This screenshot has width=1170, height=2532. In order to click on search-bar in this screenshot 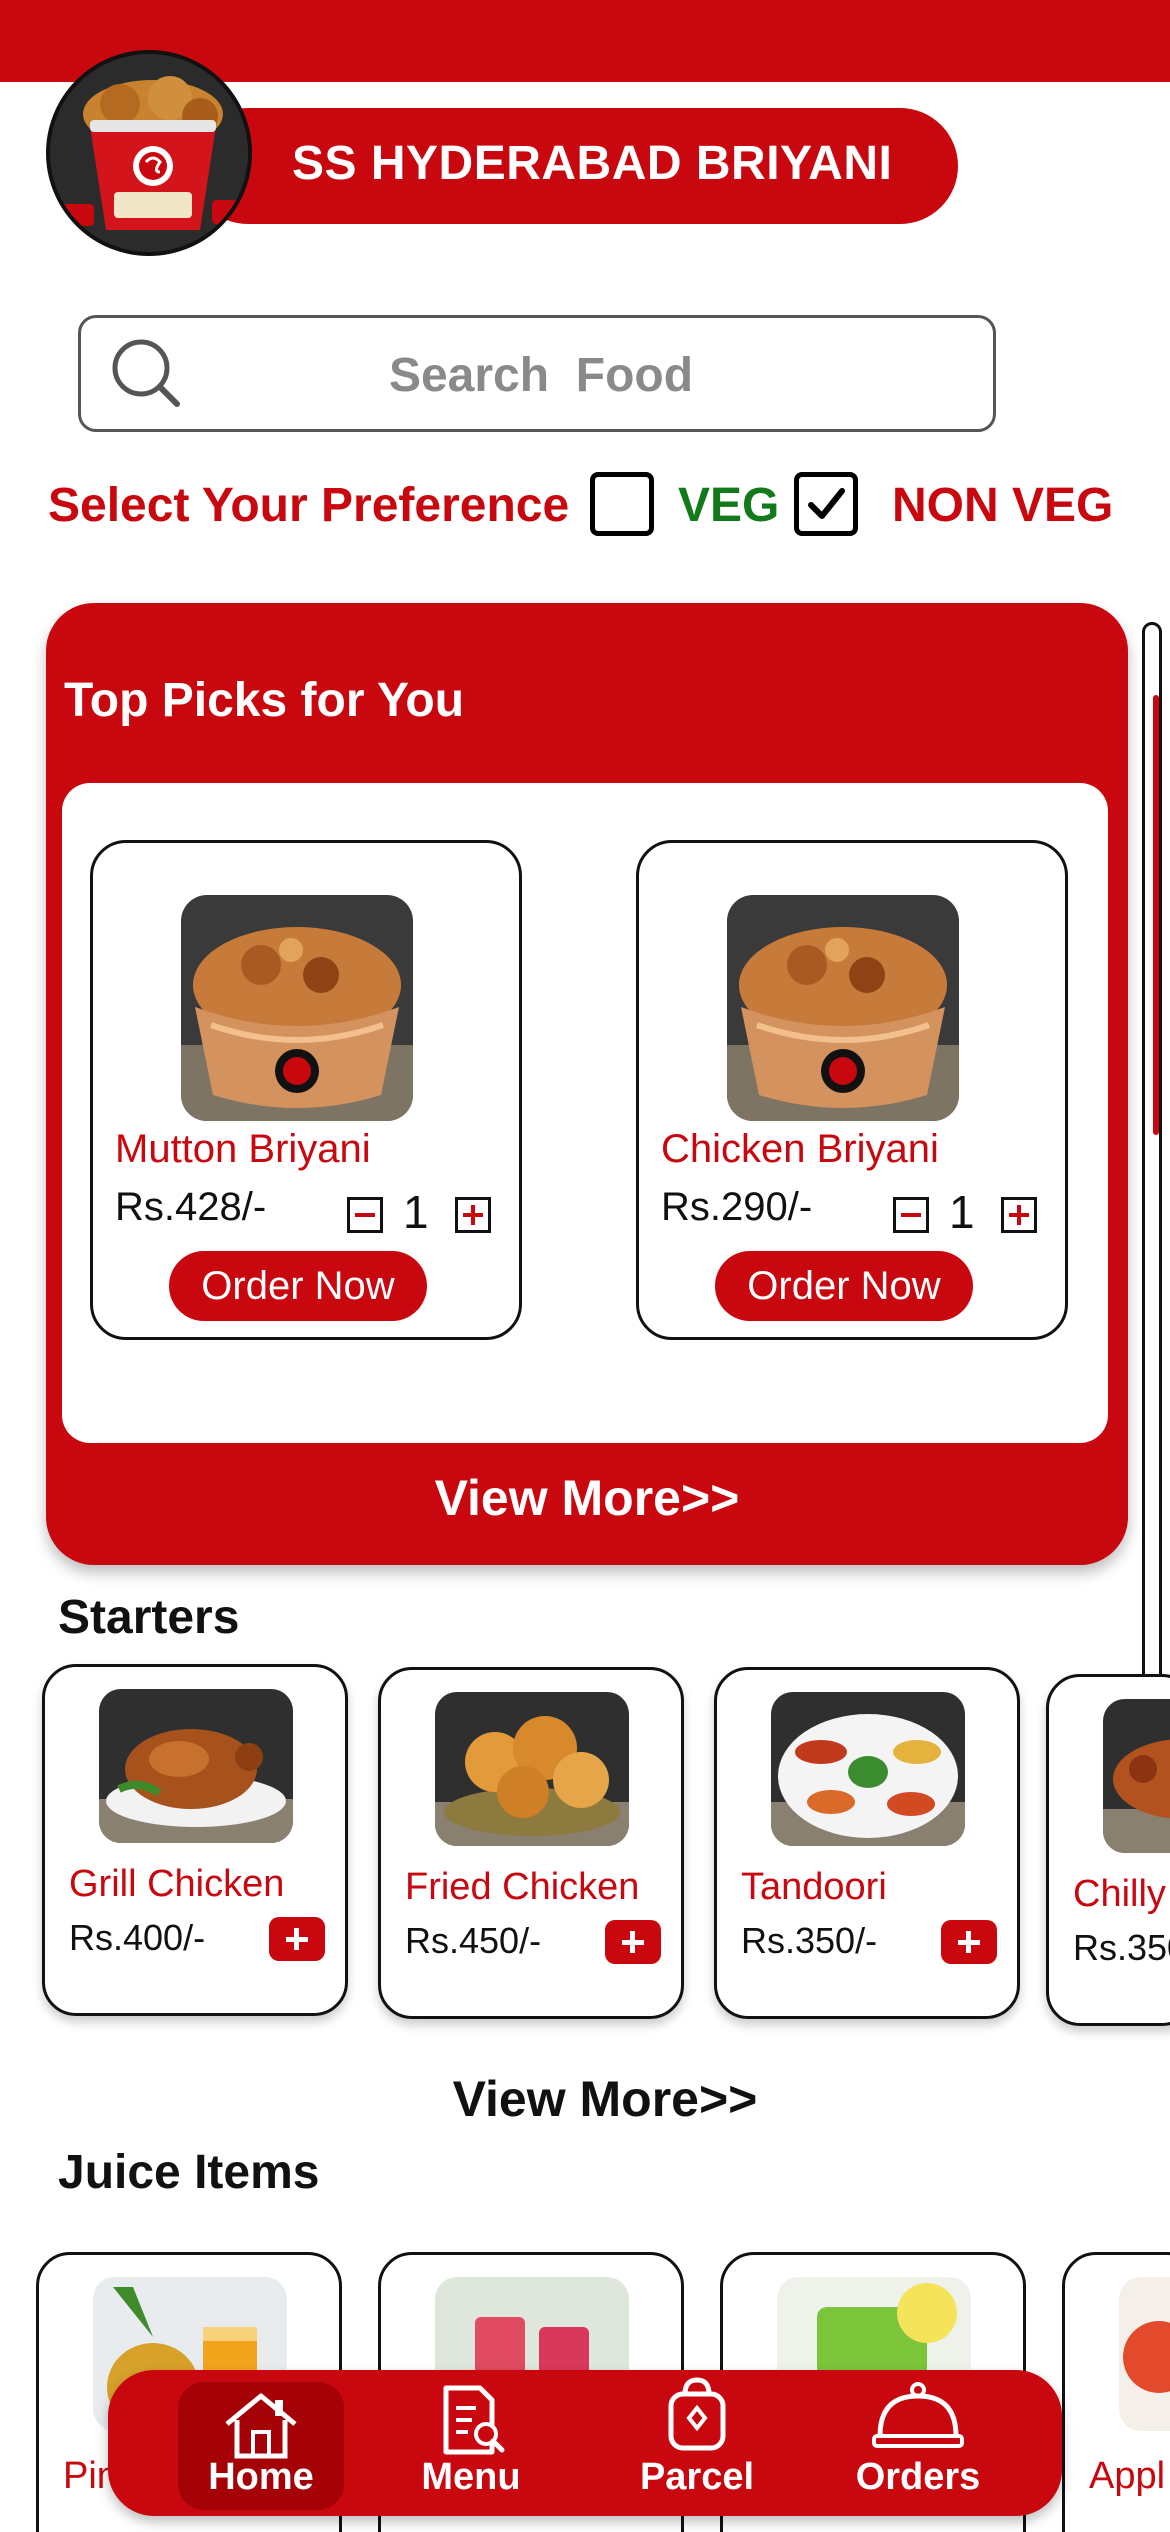, I will do `click(537, 373)`.